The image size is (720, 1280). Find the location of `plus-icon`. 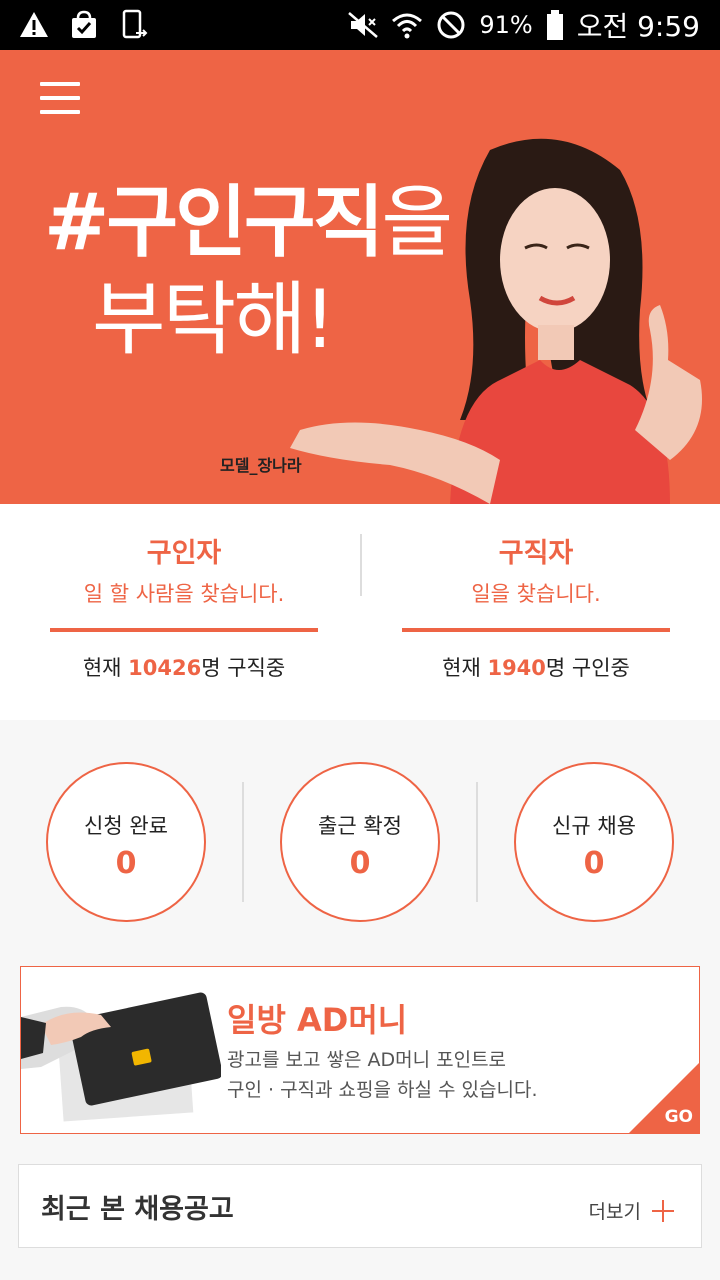

plus-icon is located at coordinates (663, 1211).